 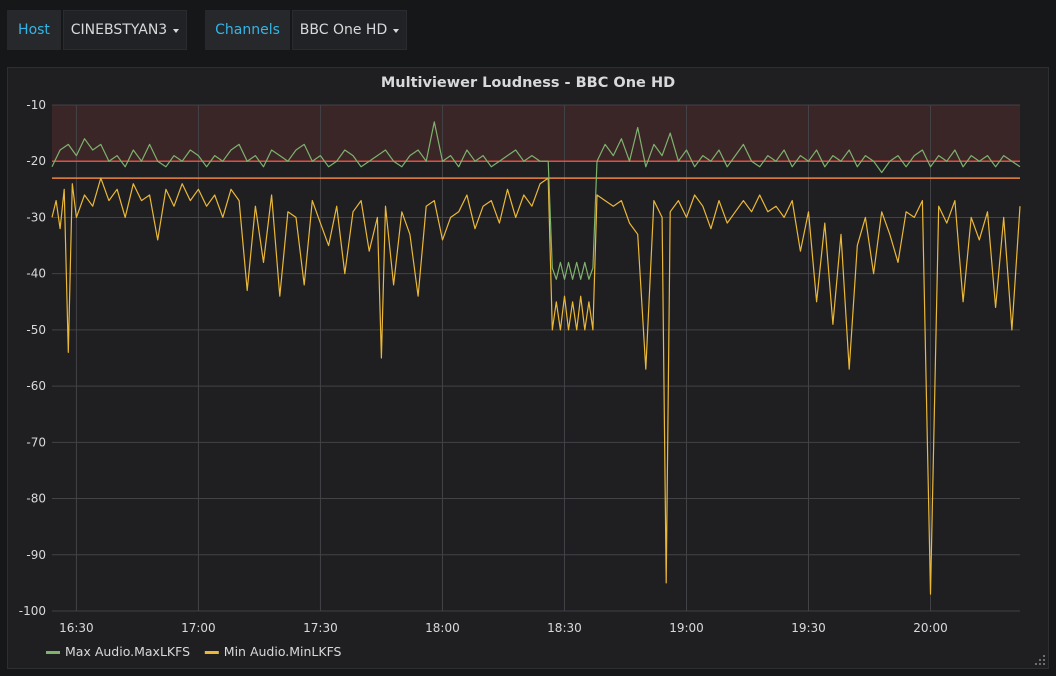 What do you see at coordinates (320, 628) in the screenshot?
I see `x-tick-label: 17:30` at bounding box center [320, 628].